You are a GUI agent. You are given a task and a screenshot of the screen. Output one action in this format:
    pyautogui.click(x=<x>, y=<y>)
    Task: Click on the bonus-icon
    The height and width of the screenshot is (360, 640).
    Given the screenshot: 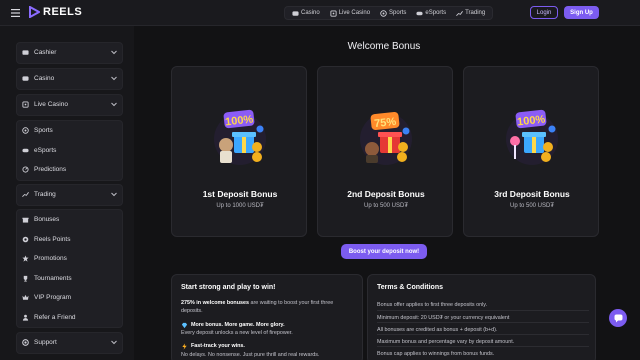 What is the action you would take?
    pyautogui.click(x=25, y=220)
    